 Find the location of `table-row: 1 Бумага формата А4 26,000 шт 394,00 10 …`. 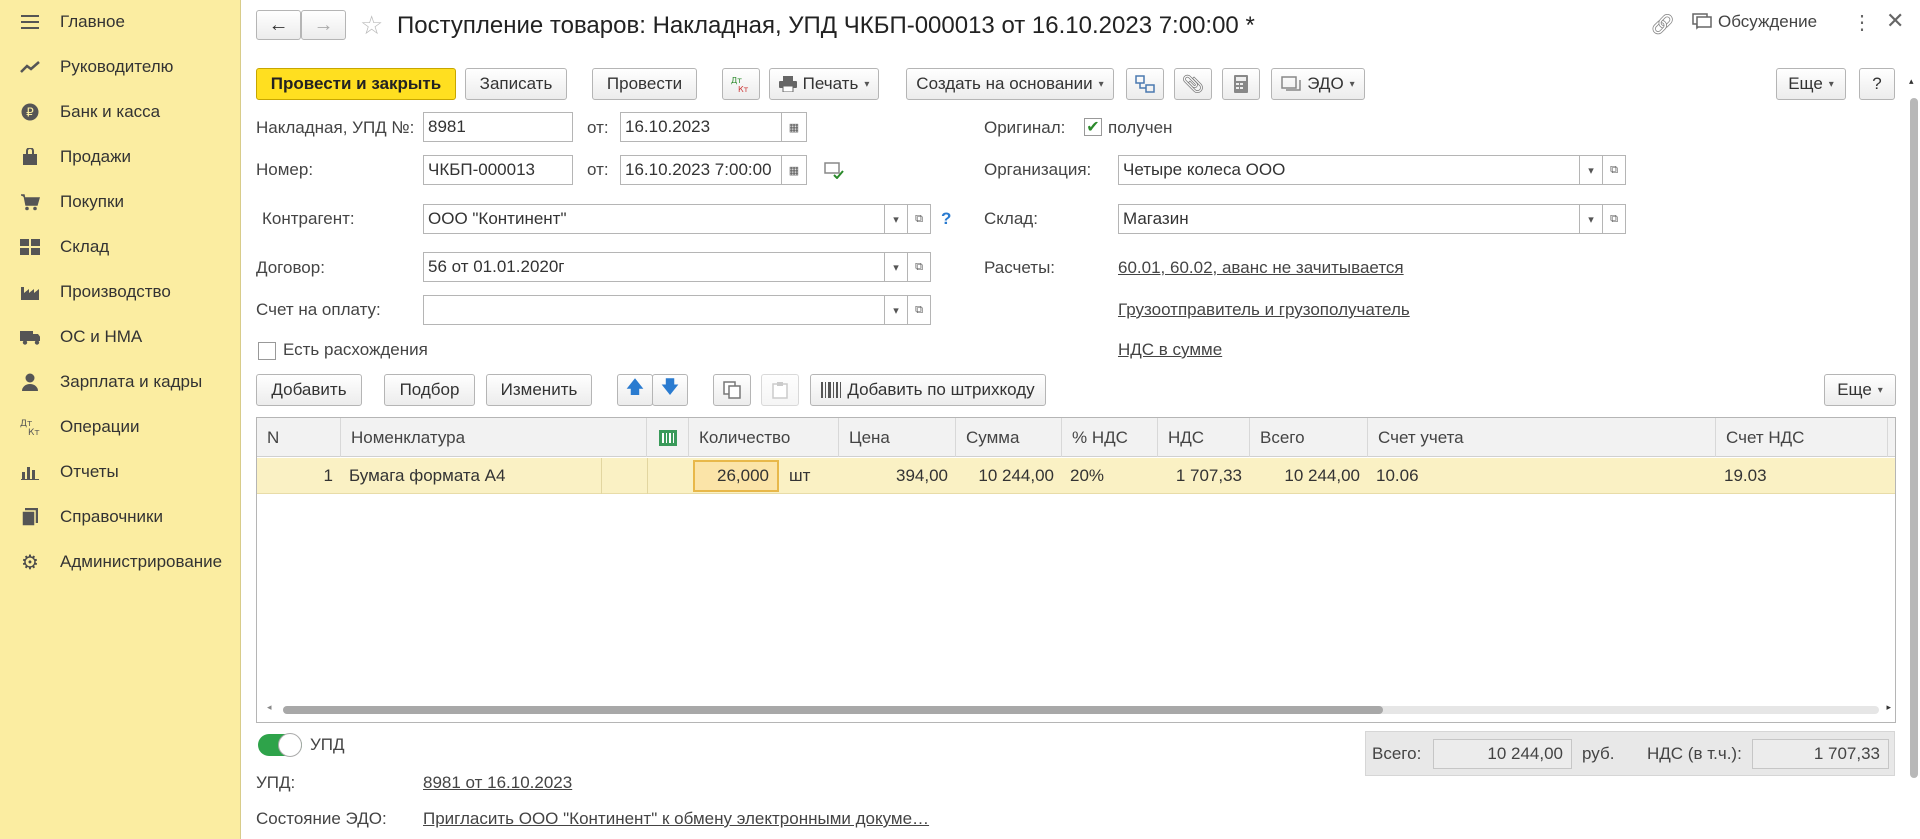

table-row: 1 Бумага формата А4 26,000 шт 394,00 10 … is located at coordinates (1076, 476).